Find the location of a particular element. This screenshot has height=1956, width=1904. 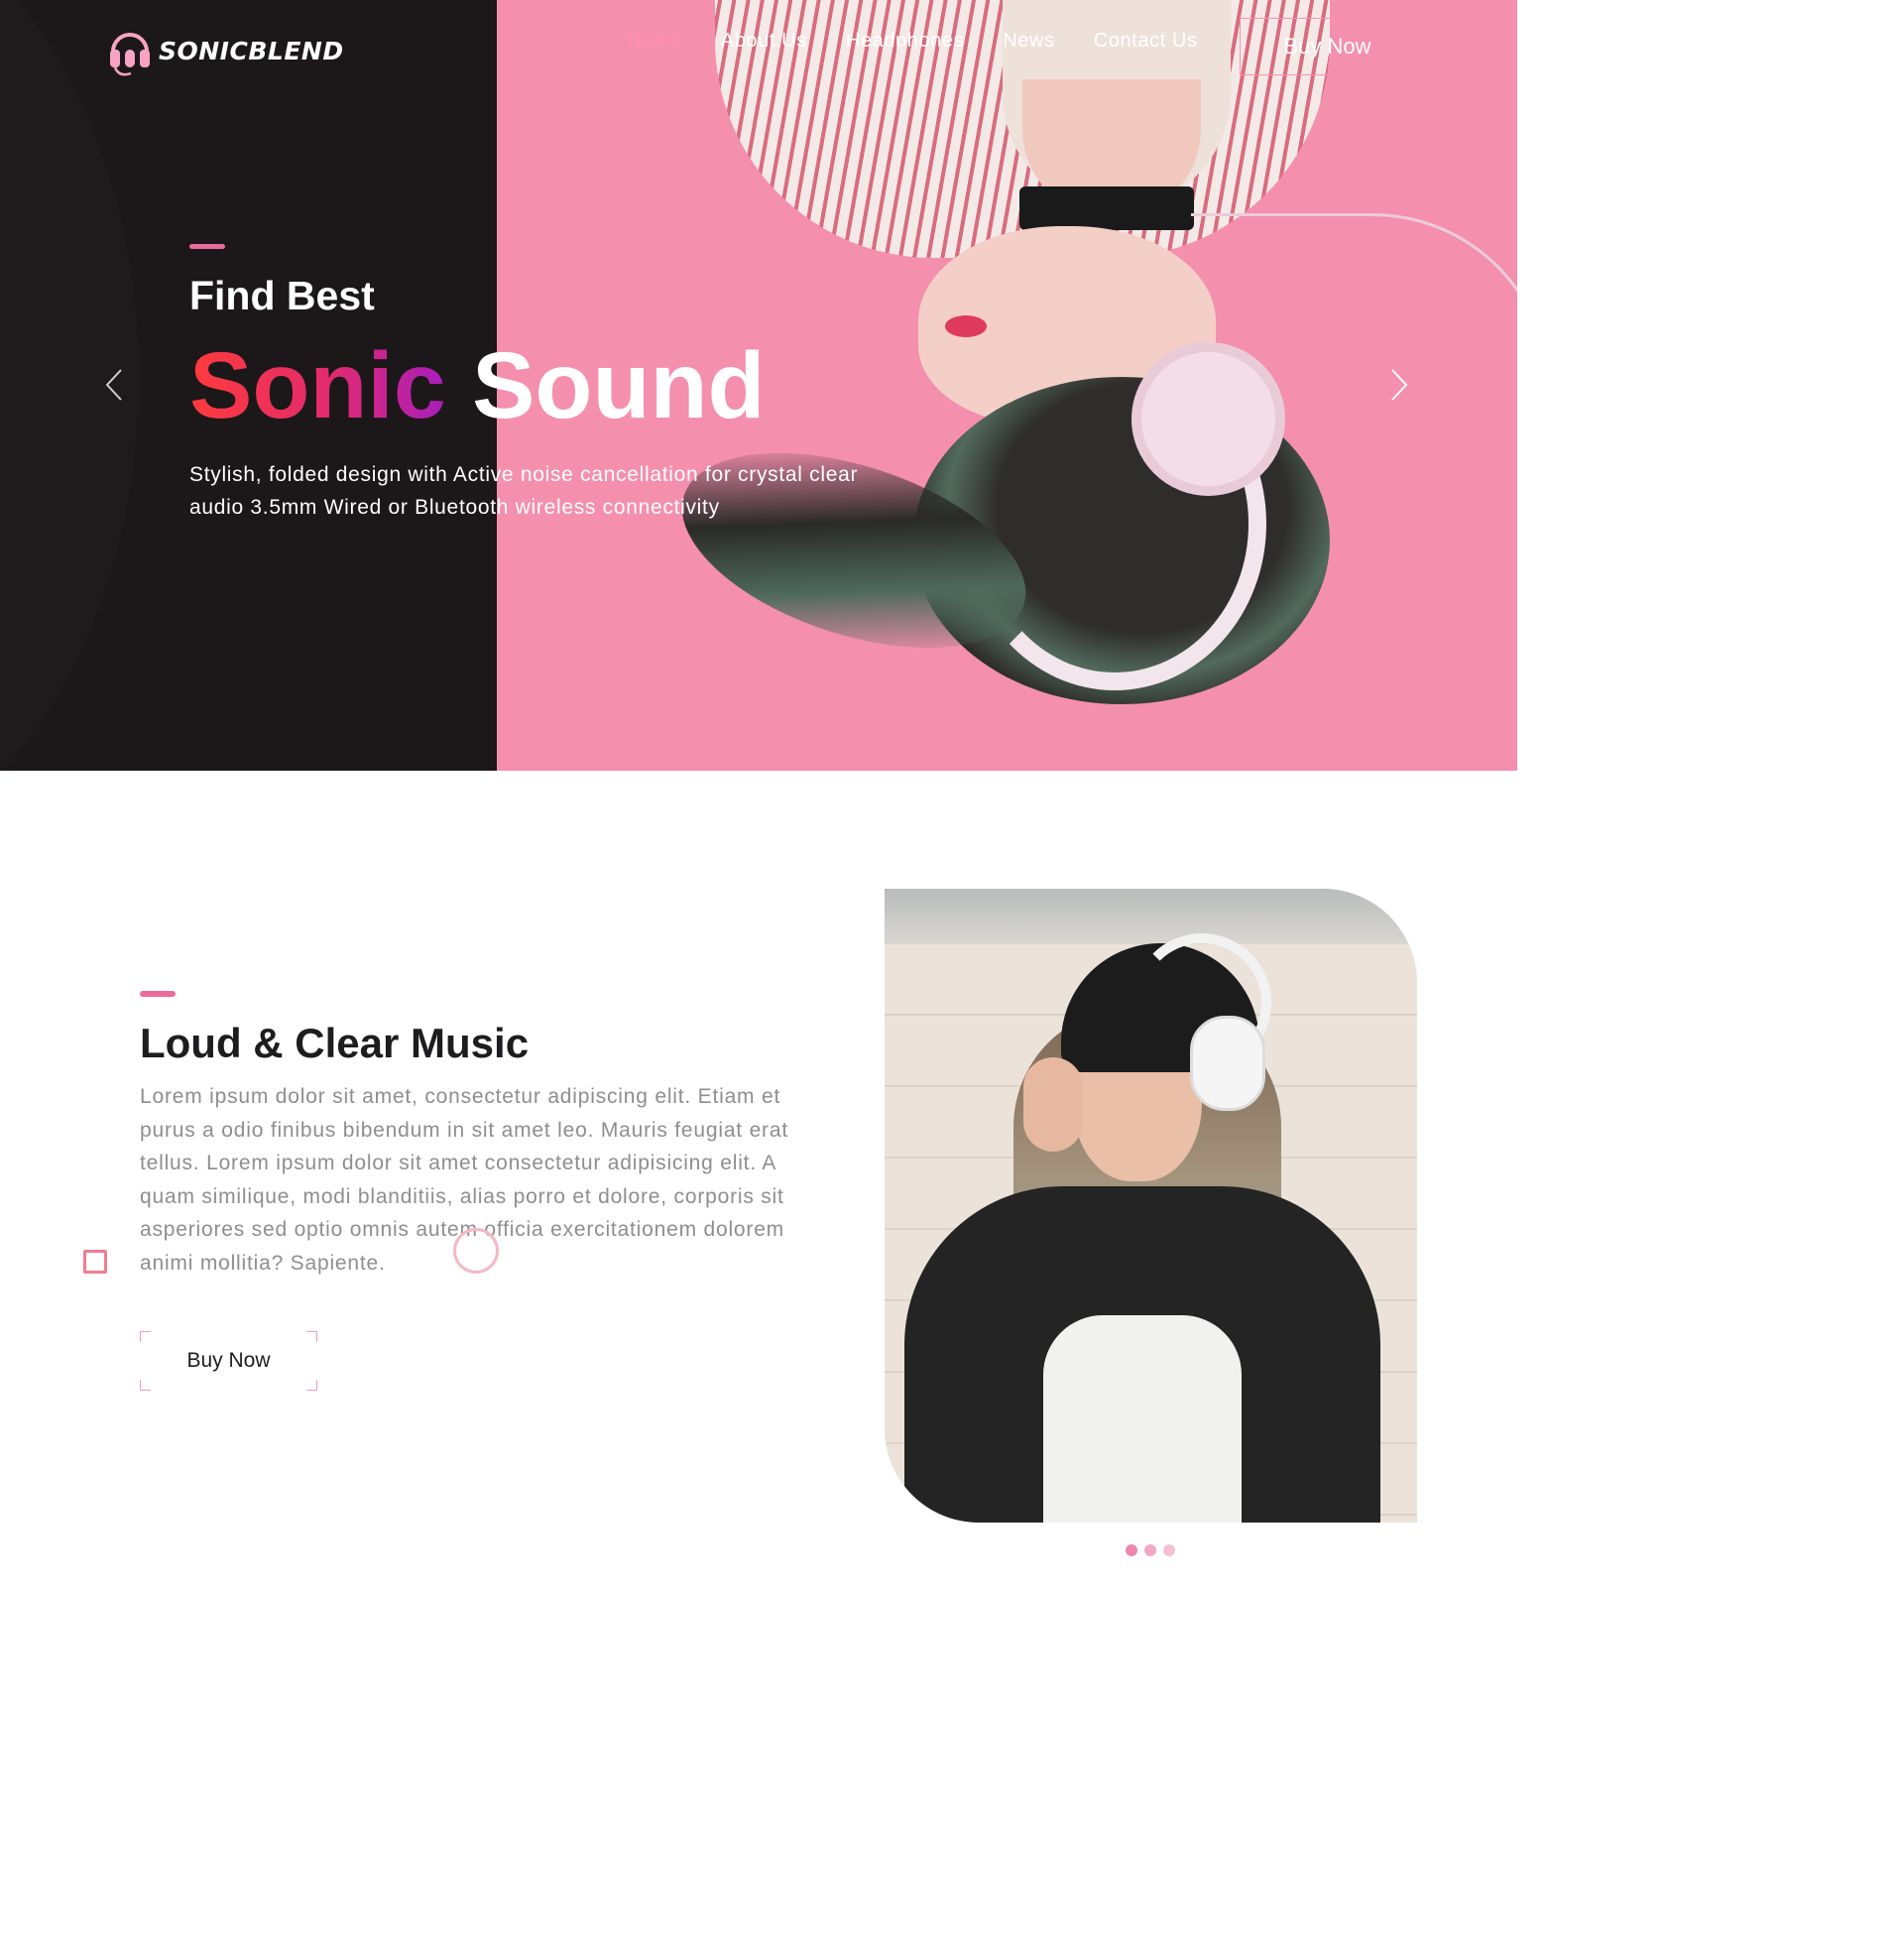

loading-dots is located at coordinates (1150, 1550).